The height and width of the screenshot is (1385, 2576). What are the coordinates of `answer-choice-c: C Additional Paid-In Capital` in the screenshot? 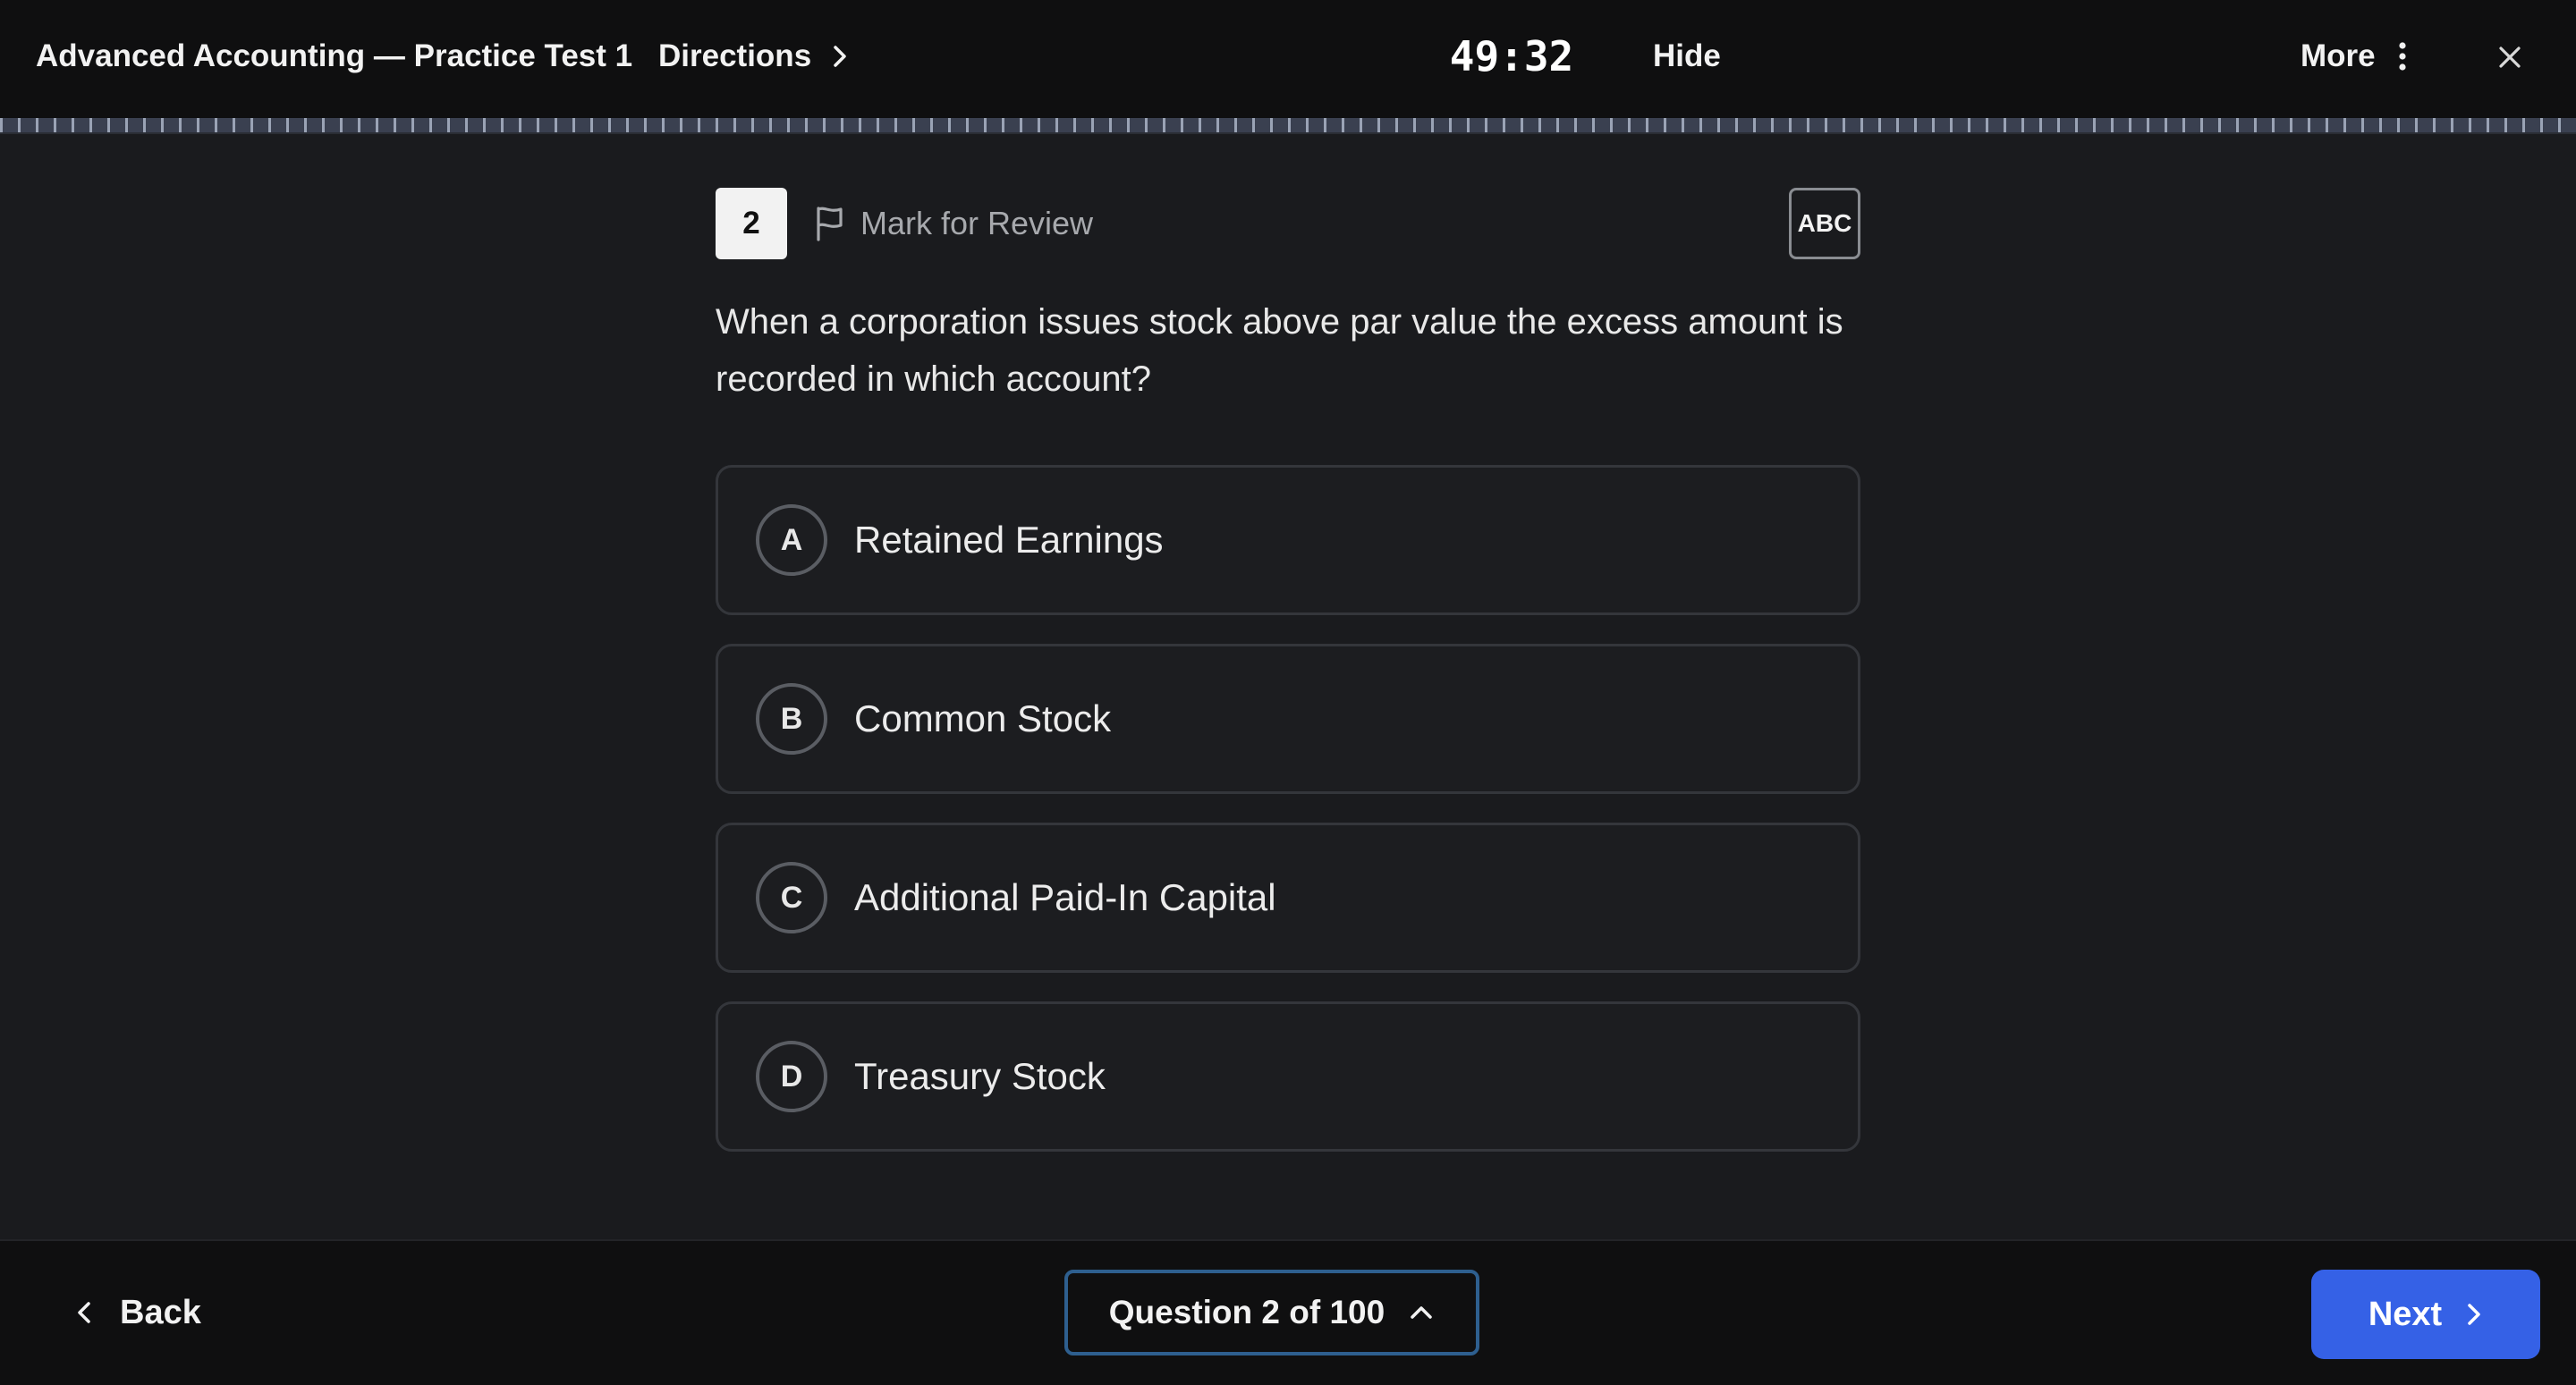 It's located at (1288, 898).